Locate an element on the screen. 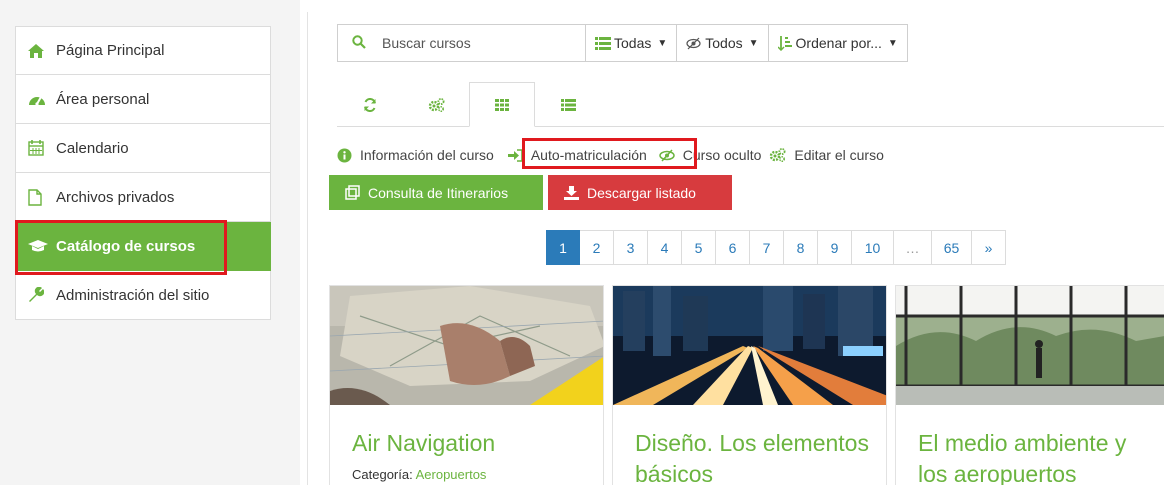  download-icon is located at coordinates (571, 192).